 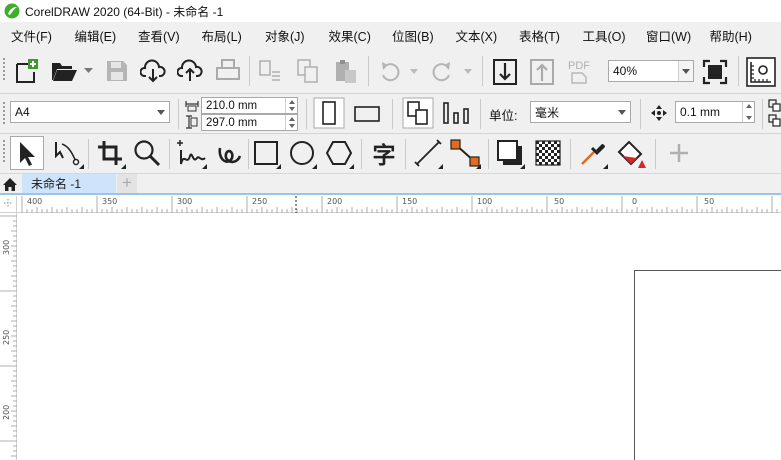 What do you see at coordinates (414, 71) in the screenshot?
I see `undo-dropdown-icon` at bounding box center [414, 71].